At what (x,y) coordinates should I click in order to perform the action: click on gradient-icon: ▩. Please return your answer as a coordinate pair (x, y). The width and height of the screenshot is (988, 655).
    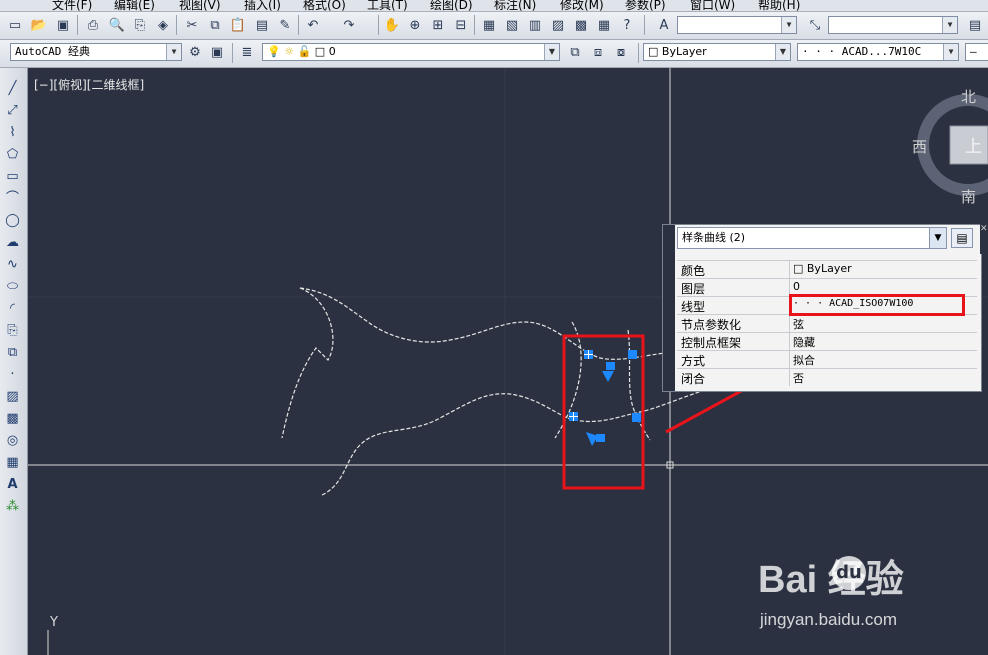
    Looking at the image, I should click on (12, 418).